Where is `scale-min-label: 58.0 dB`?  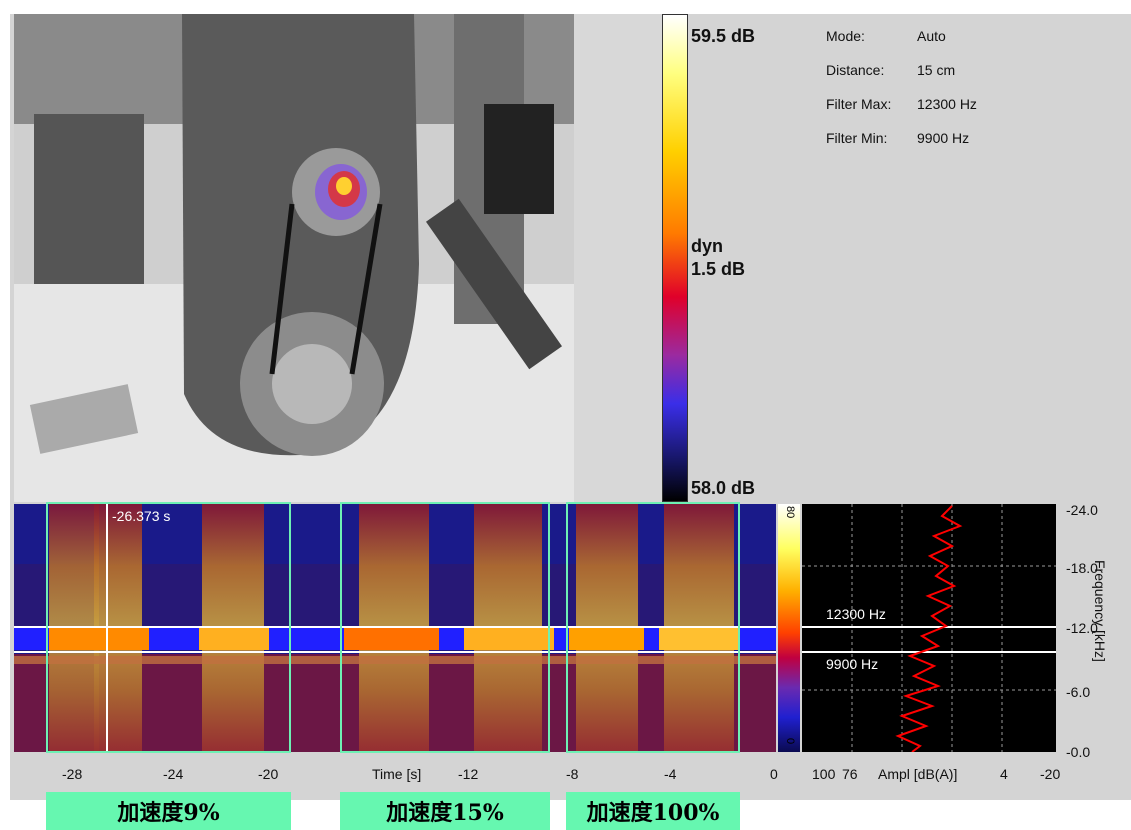
scale-min-label: 58.0 dB is located at coordinates (723, 488).